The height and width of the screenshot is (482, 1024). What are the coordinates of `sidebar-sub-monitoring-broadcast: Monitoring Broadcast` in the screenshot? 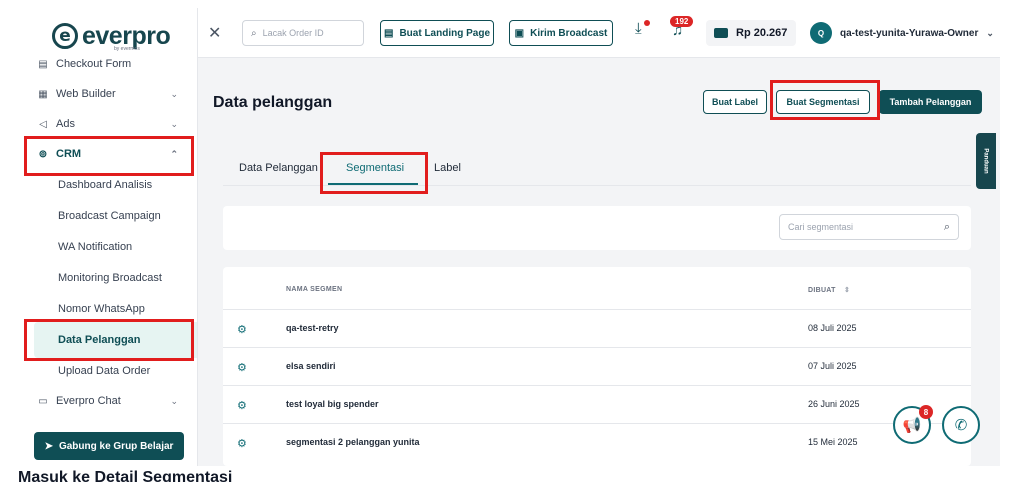 It's located at (110, 278).